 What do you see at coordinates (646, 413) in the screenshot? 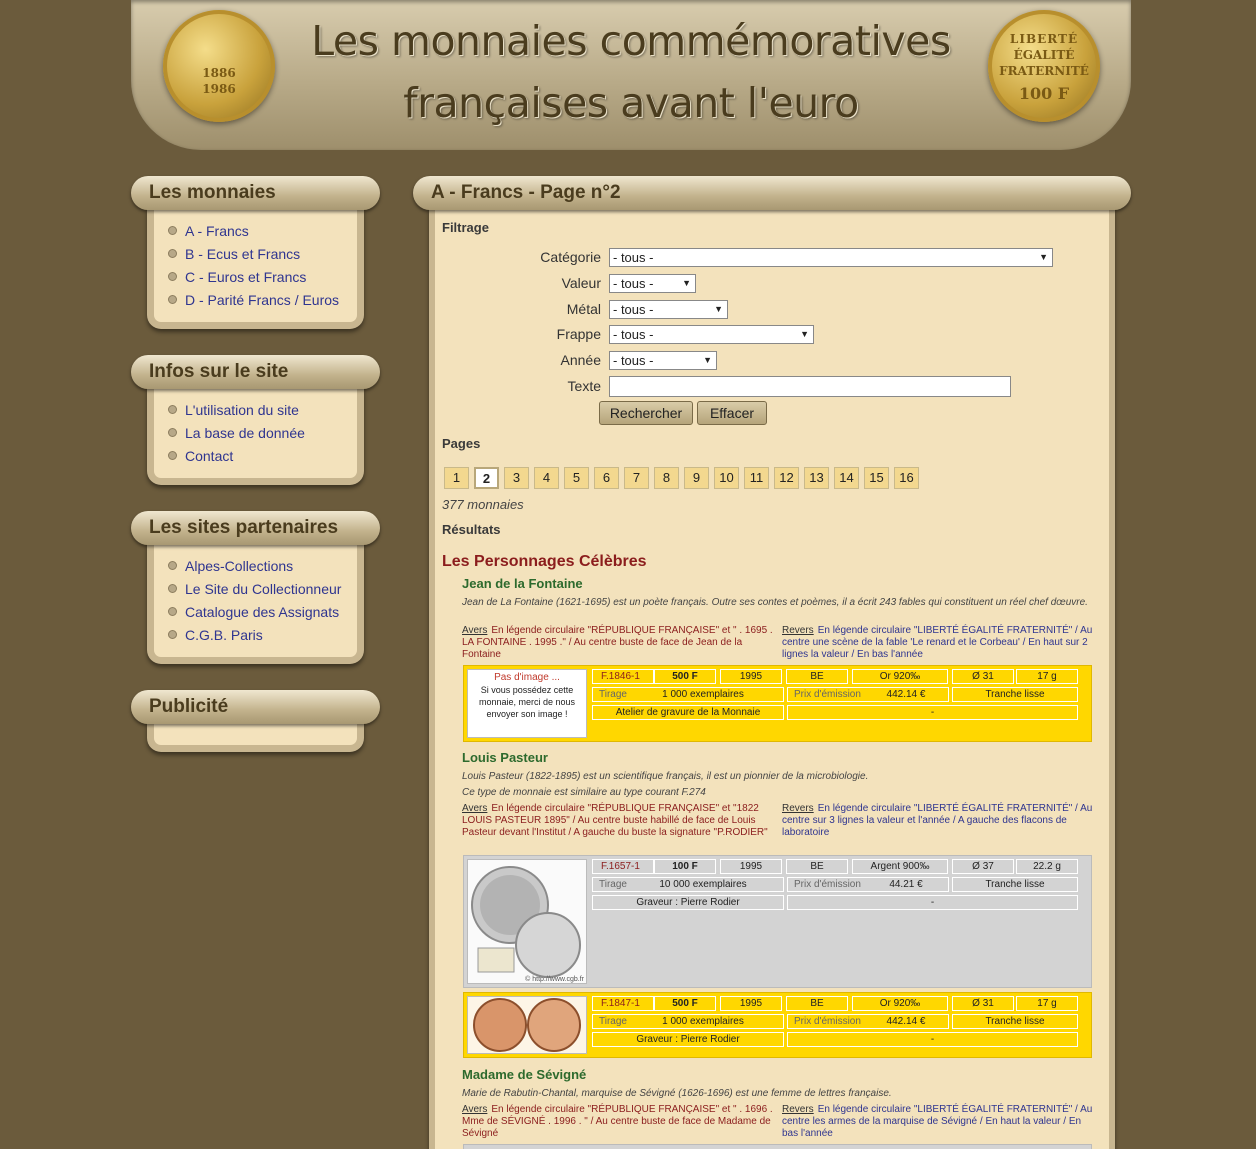
I see `search-button: Rechercher` at bounding box center [646, 413].